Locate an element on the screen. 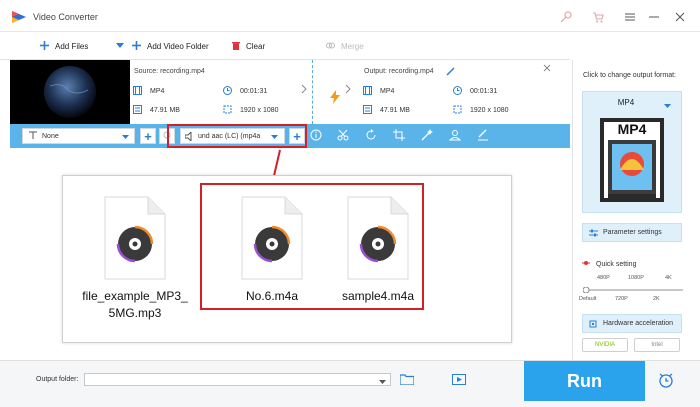 This screenshot has height=407, width=700. quality-slider is located at coordinates (632, 290).